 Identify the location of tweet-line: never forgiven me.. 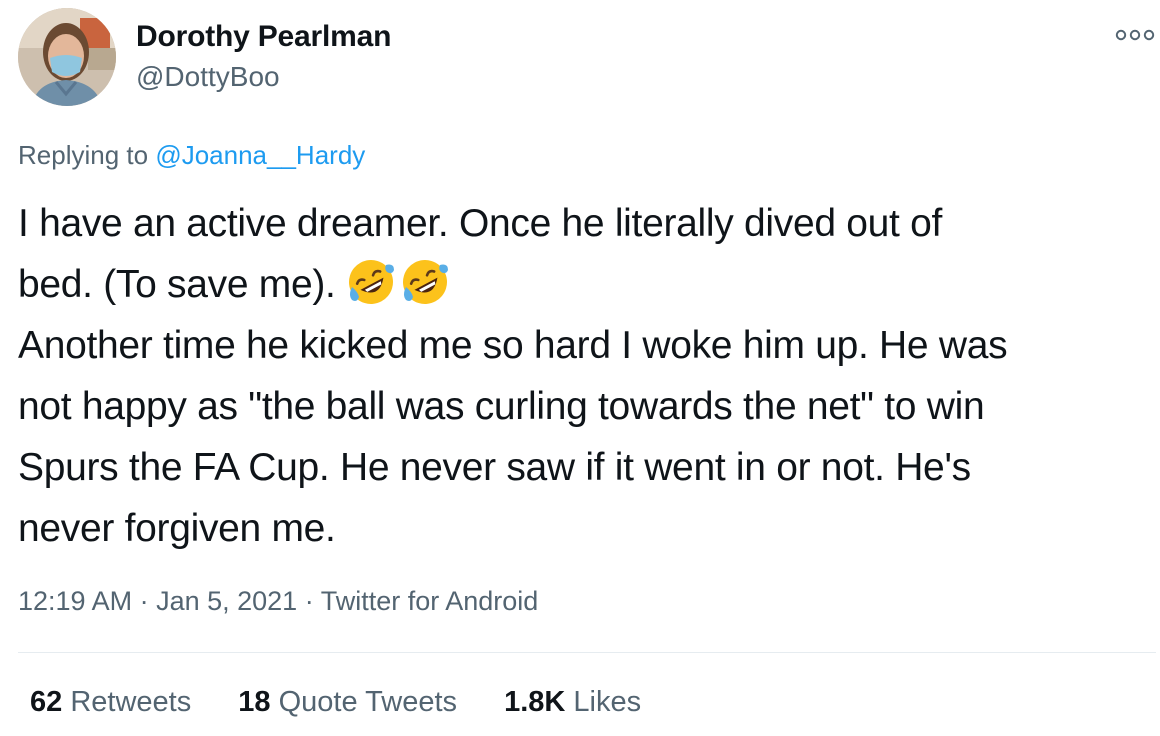
(177, 528).